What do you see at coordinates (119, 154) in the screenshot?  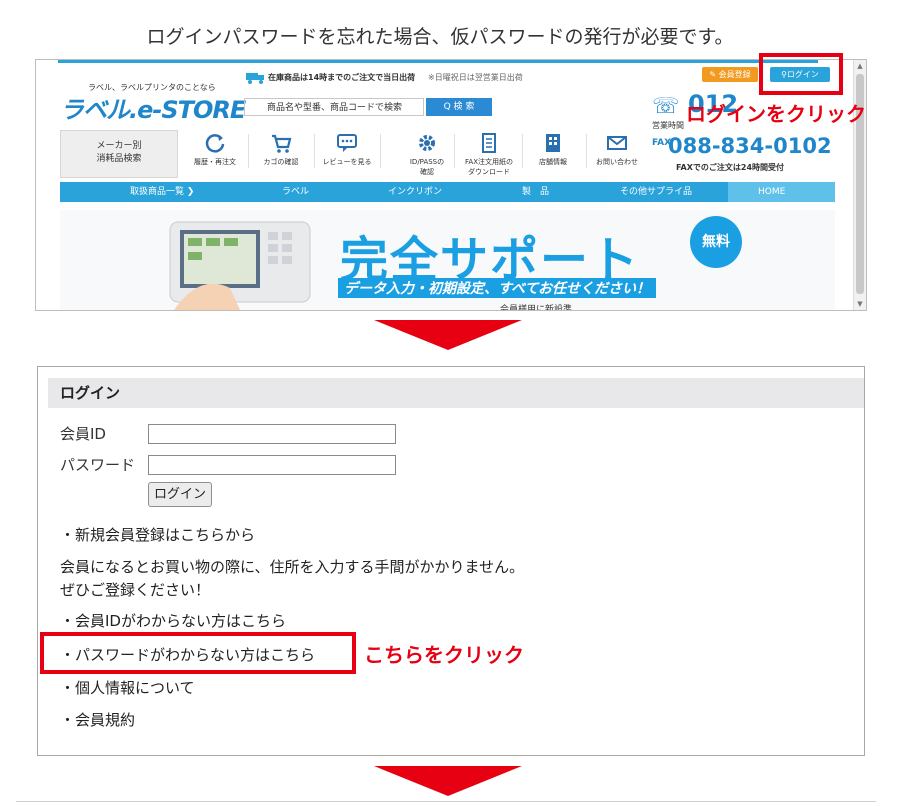 I see `maker-search-button: メーカー別 消耗品検索` at bounding box center [119, 154].